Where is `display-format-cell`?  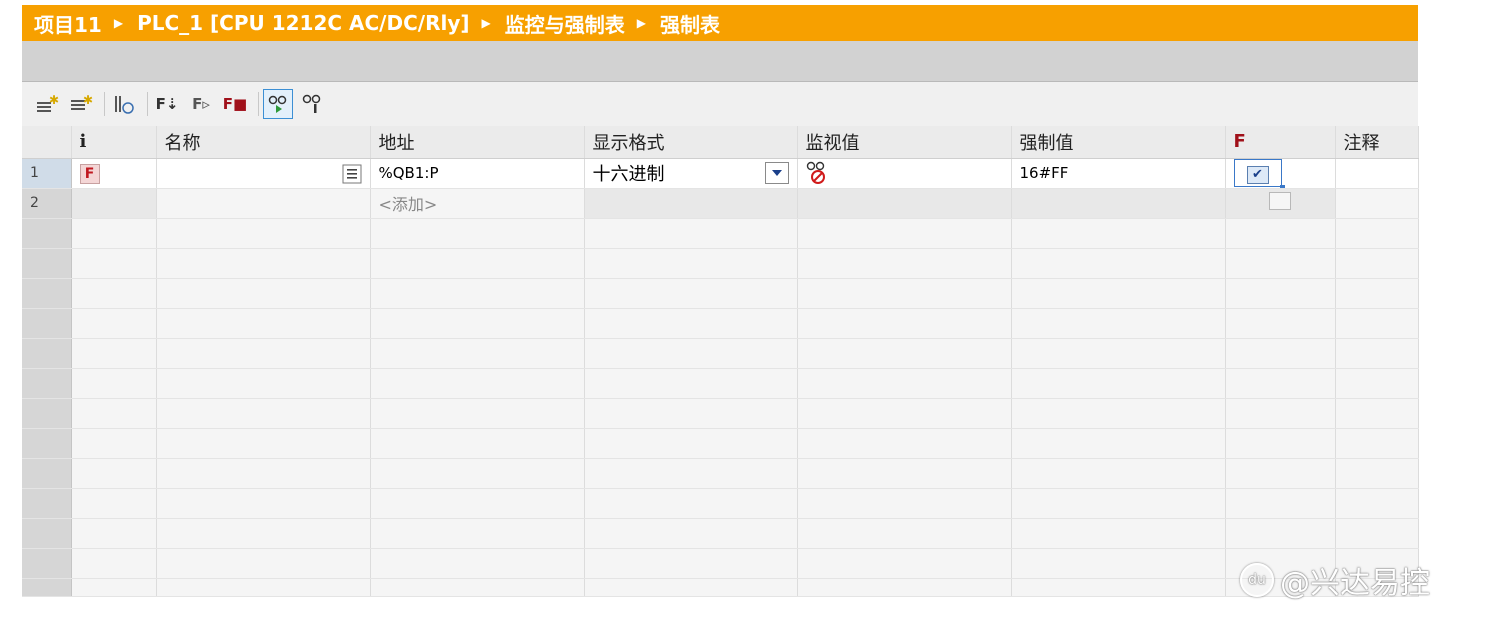
display-format-cell is located at coordinates (691, 203).